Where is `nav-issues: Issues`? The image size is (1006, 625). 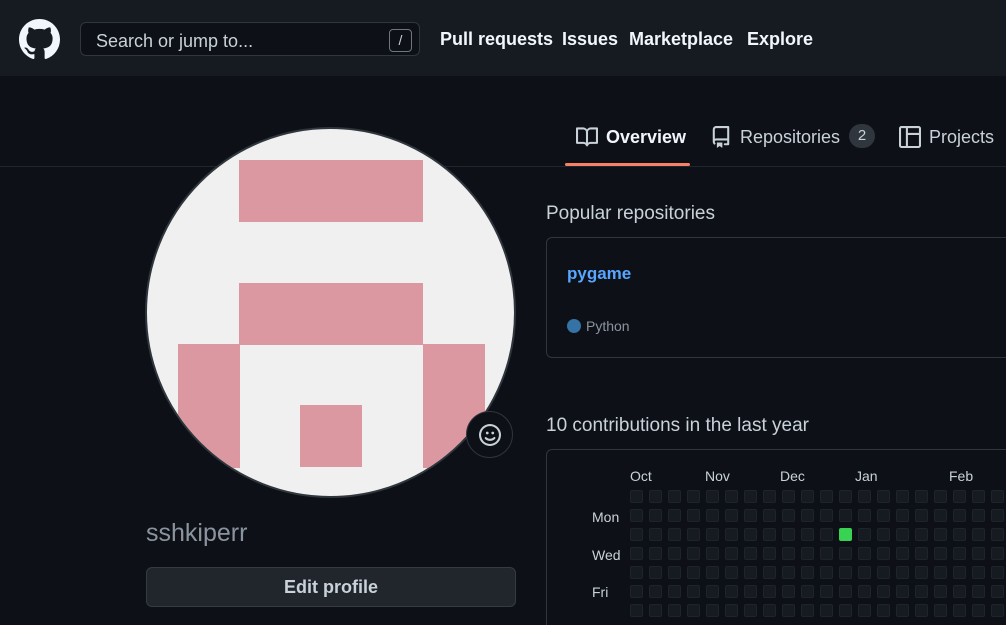 nav-issues: Issues is located at coordinates (590, 39).